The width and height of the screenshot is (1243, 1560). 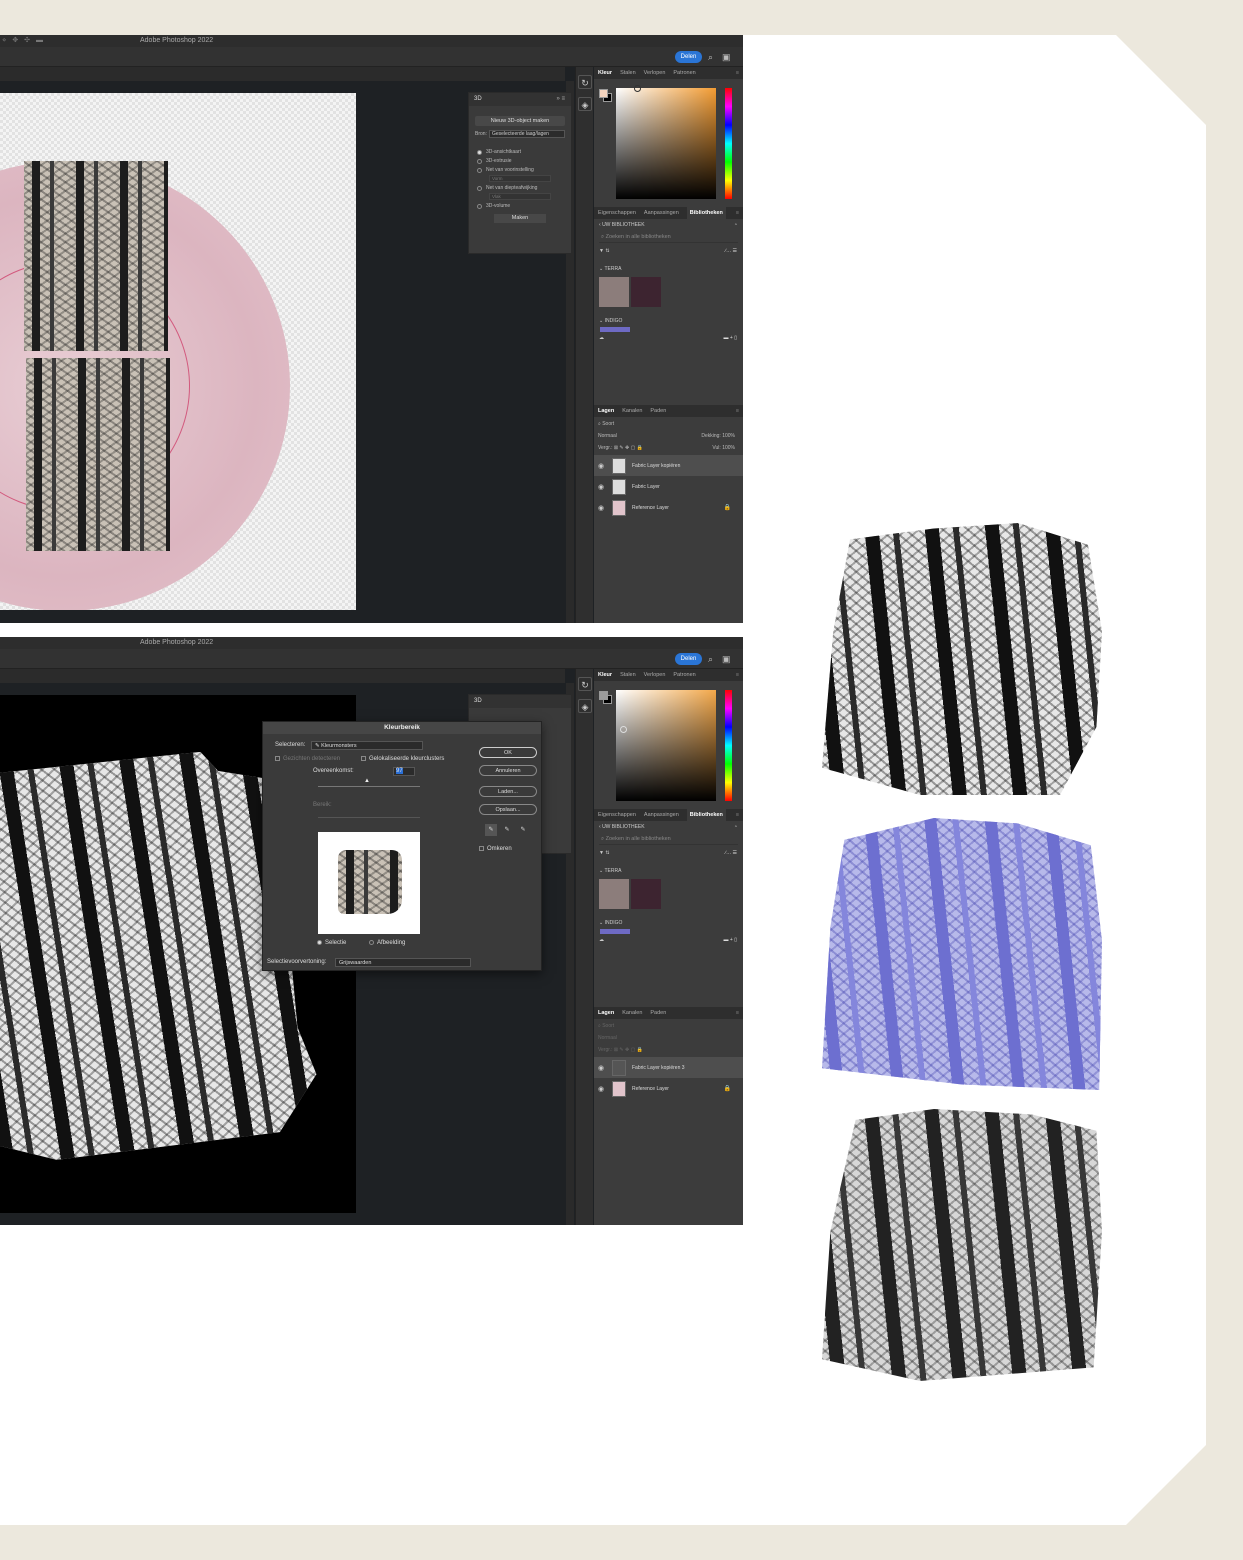 I want to click on fuzziness-slider-thumb: ▲, so click(x=367, y=781).